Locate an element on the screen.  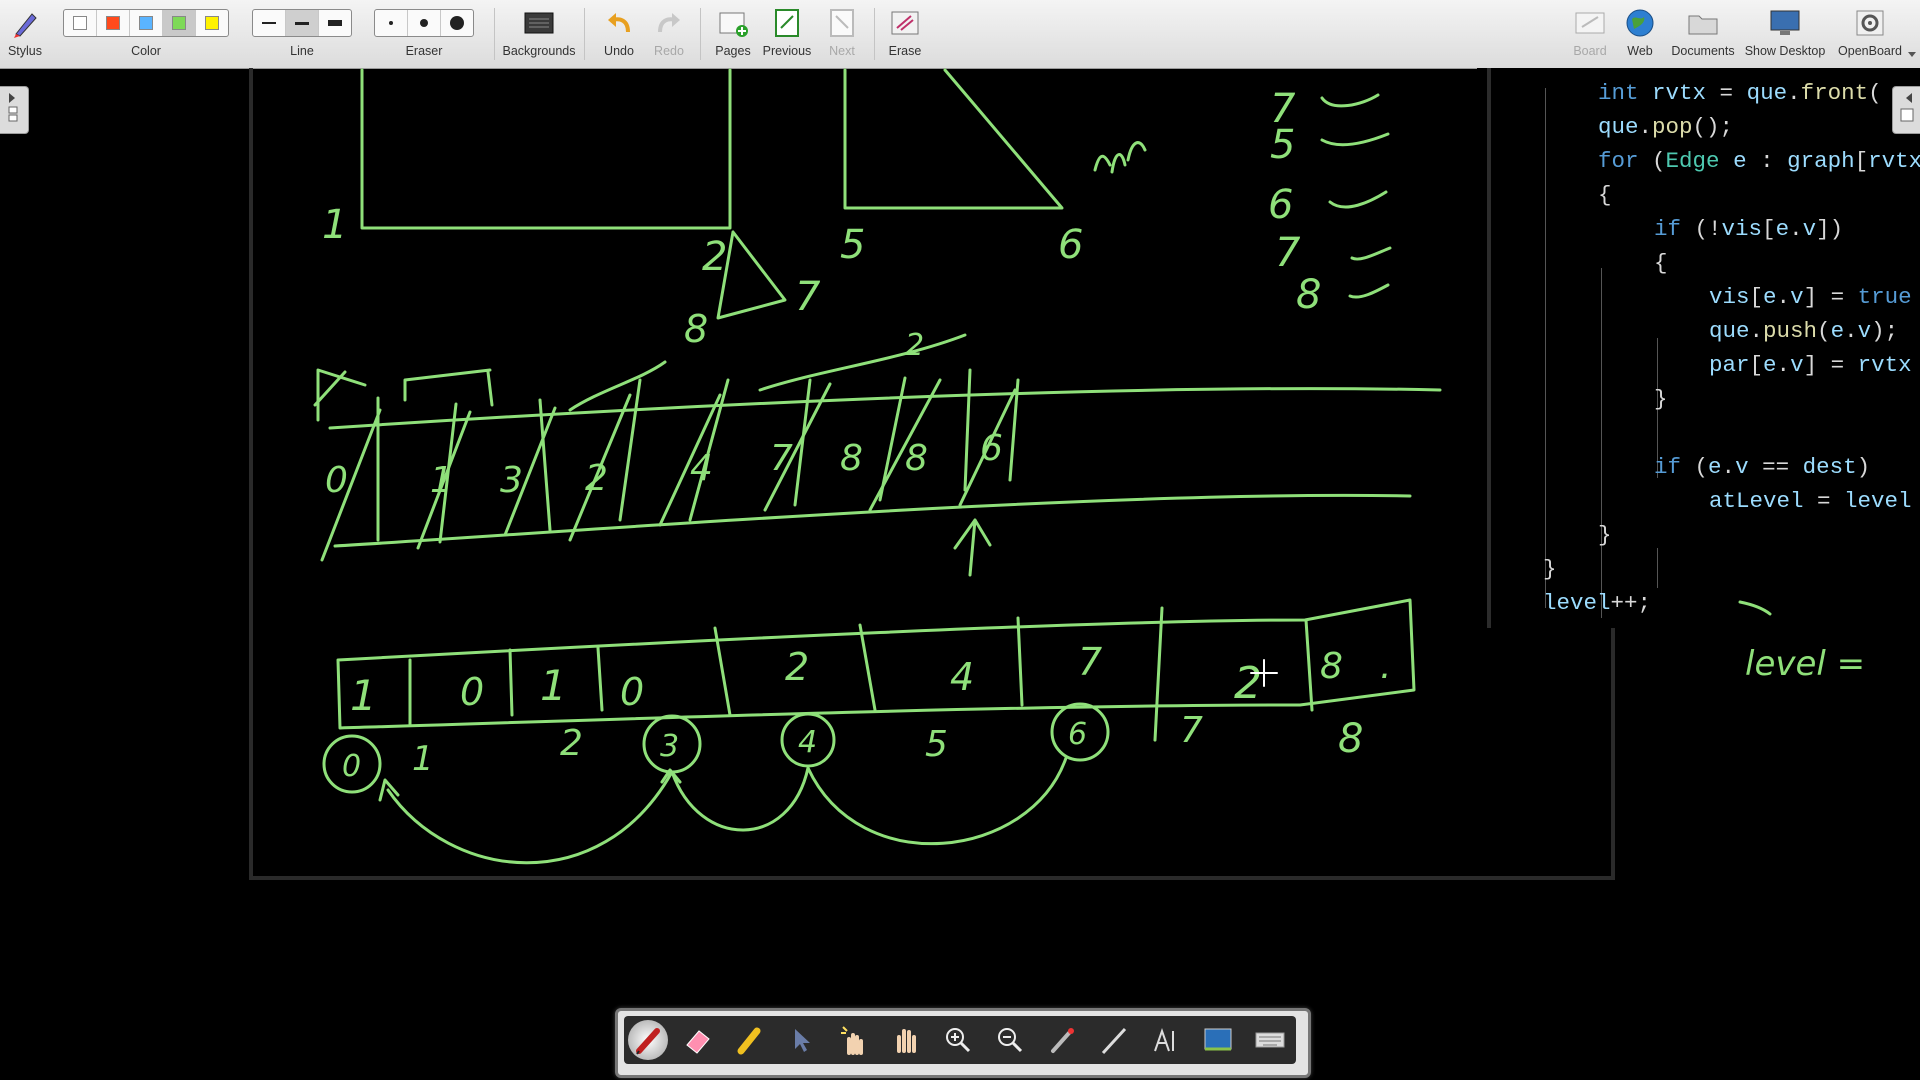
ink-array-val-7: 2 is located at coordinates (1248, 683).